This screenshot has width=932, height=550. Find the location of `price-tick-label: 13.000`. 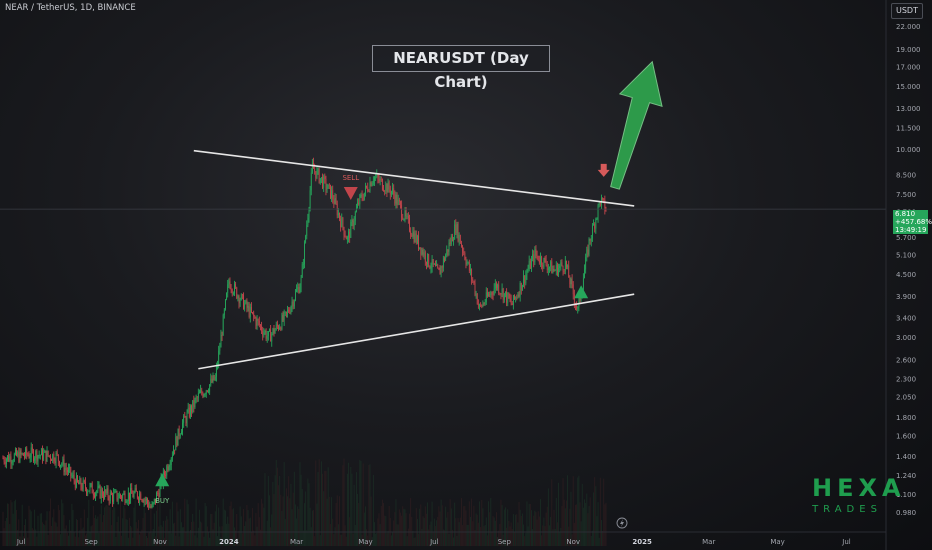

price-tick-label: 13.000 is located at coordinates (908, 109).